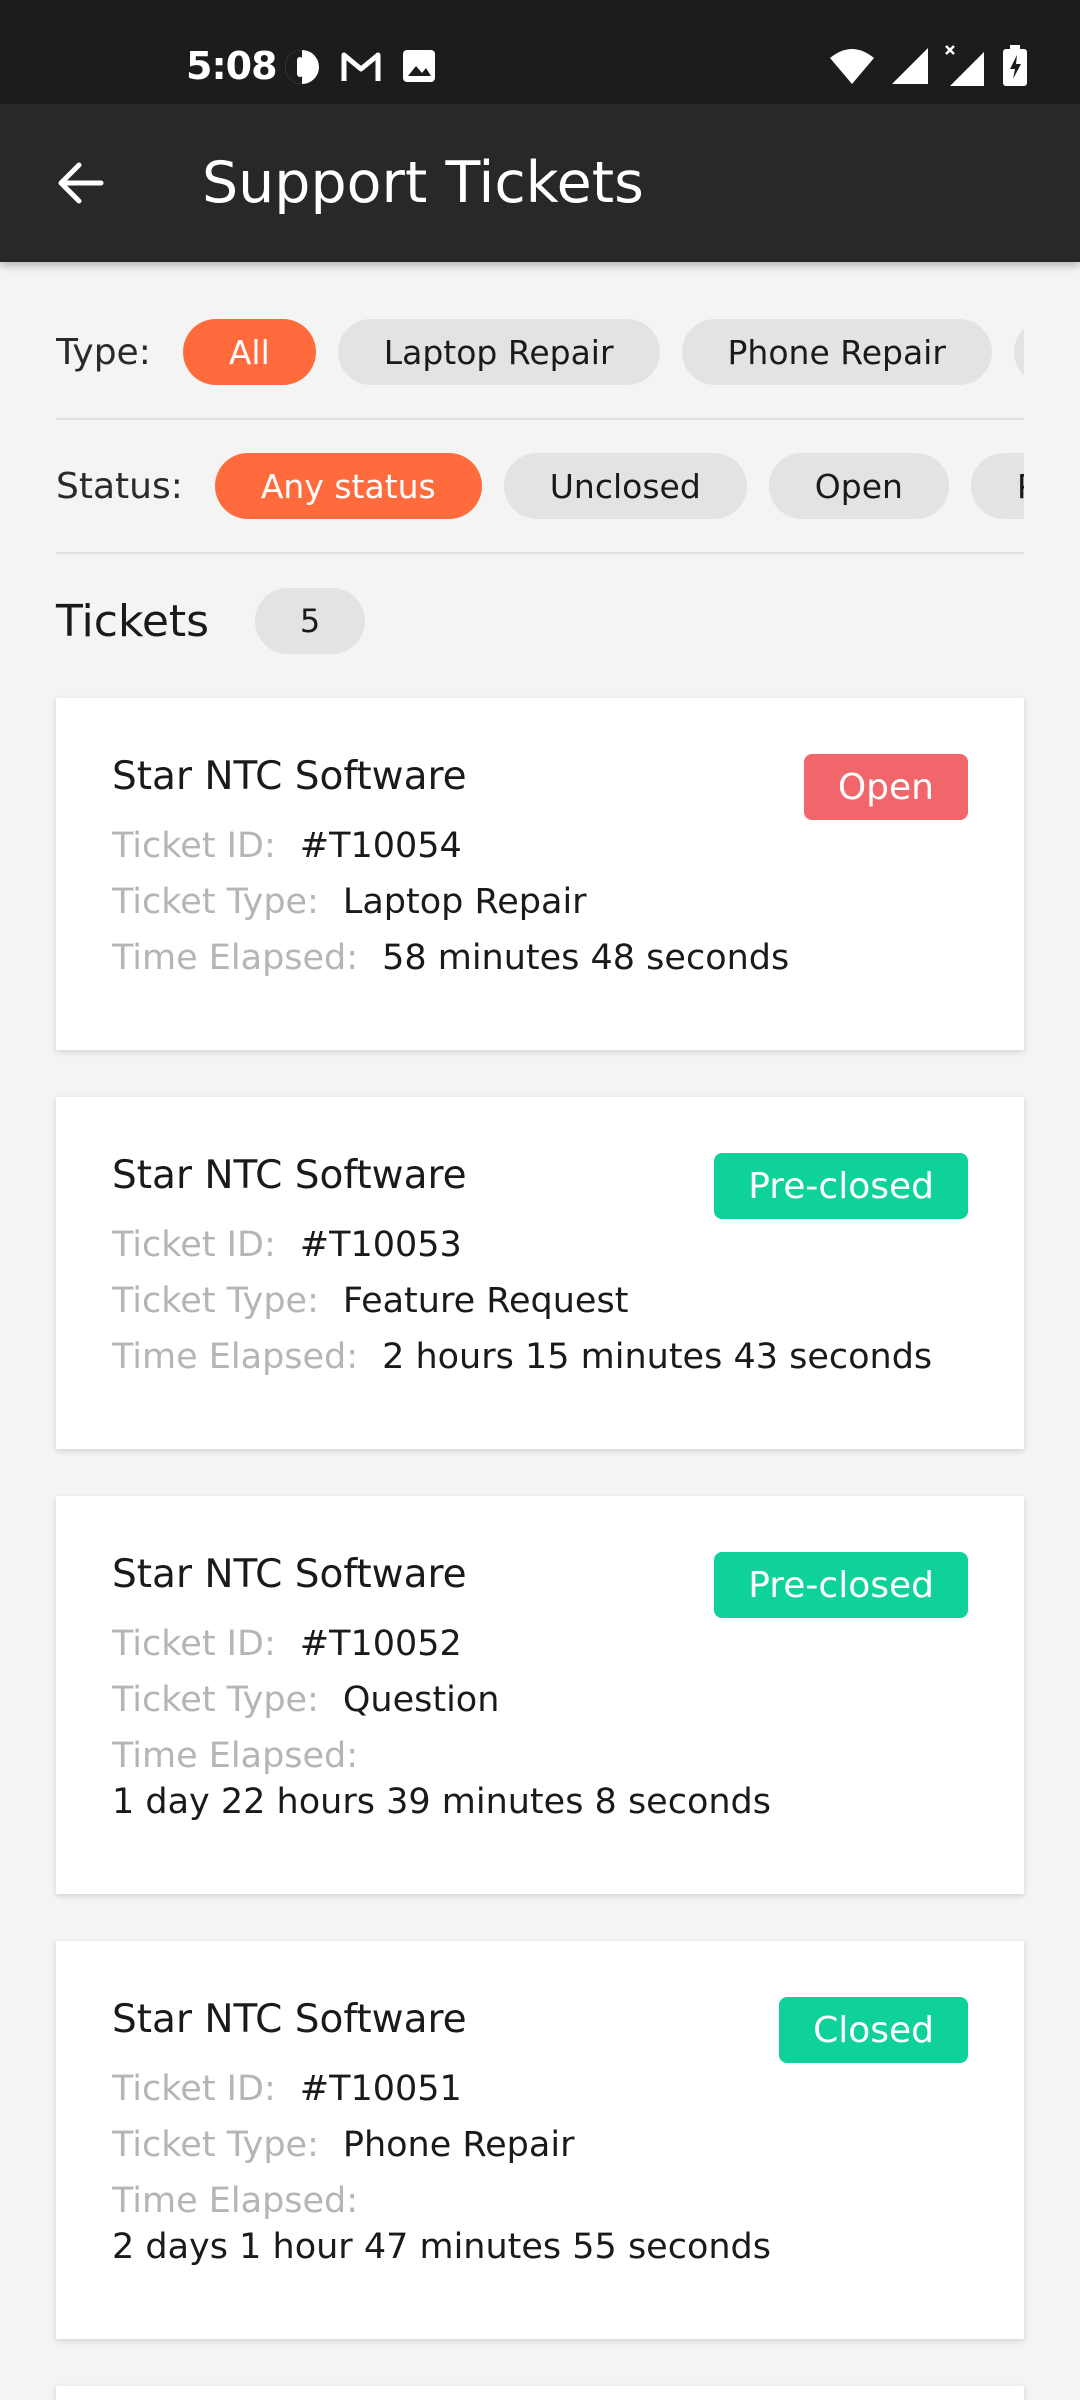  Describe the element at coordinates (380, 1644) in the screenshot. I see `ticket-id-value: #T10052` at that location.